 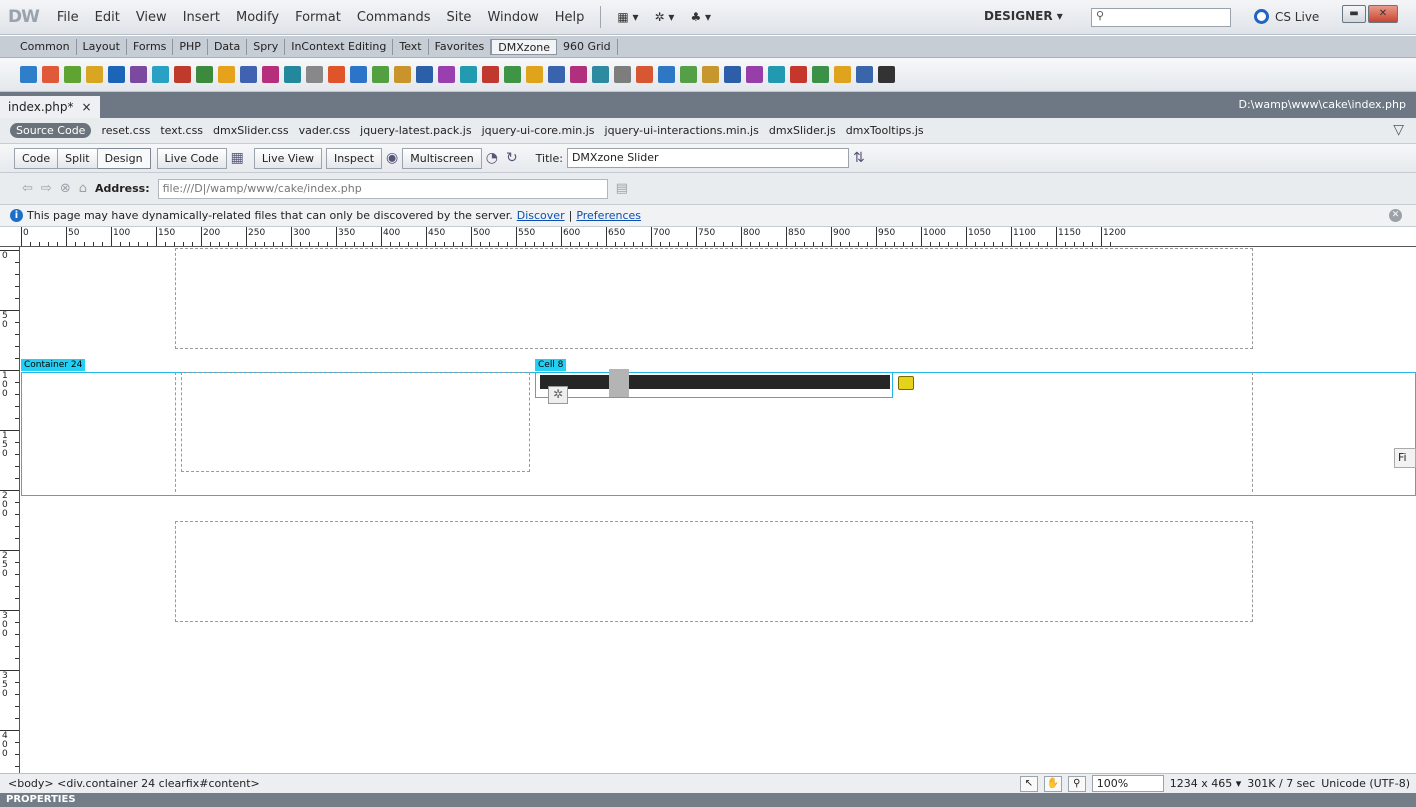 I want to click on menu-help: Help, so click(x=570, y=17).